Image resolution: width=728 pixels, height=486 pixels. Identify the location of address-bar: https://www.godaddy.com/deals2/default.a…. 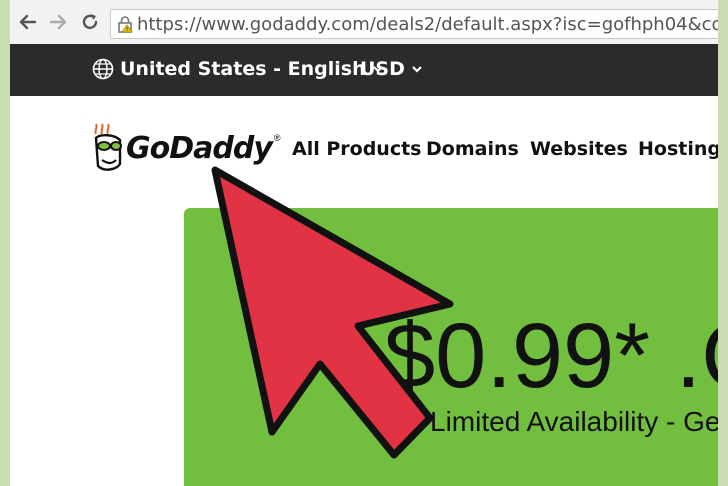
(414, 24).